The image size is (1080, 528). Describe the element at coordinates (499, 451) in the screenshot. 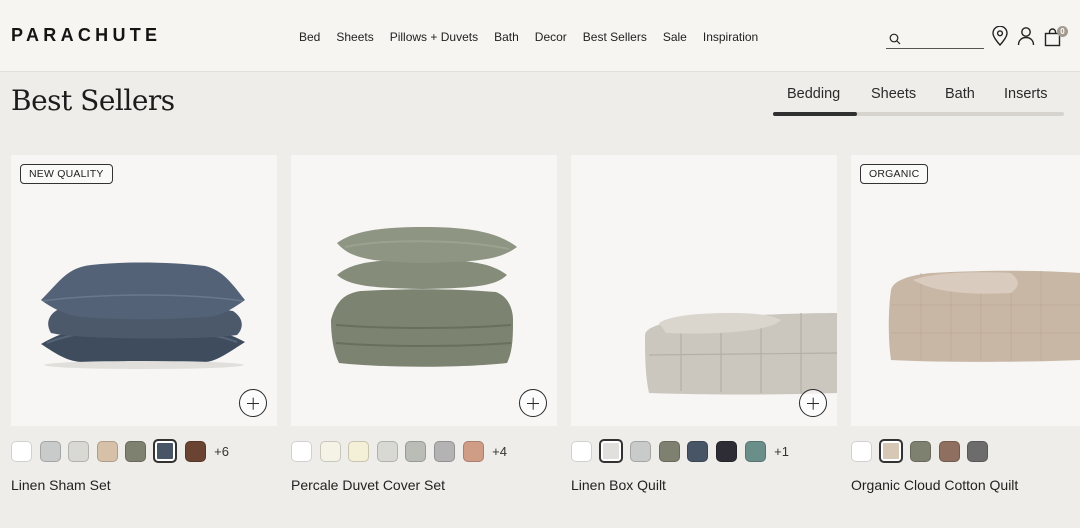

I see `more-colors-count: +4` at that location.